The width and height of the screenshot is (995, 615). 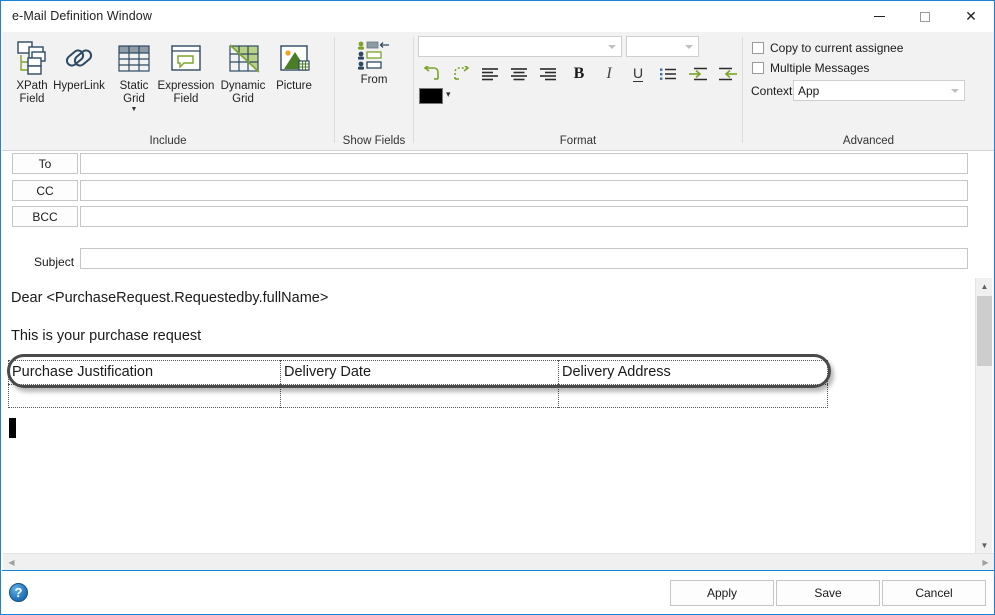 What do you see at coordinates (134, 86) in the screenshot?
I see `static-grid-label-1: Static` at bounding box center [134, 86].